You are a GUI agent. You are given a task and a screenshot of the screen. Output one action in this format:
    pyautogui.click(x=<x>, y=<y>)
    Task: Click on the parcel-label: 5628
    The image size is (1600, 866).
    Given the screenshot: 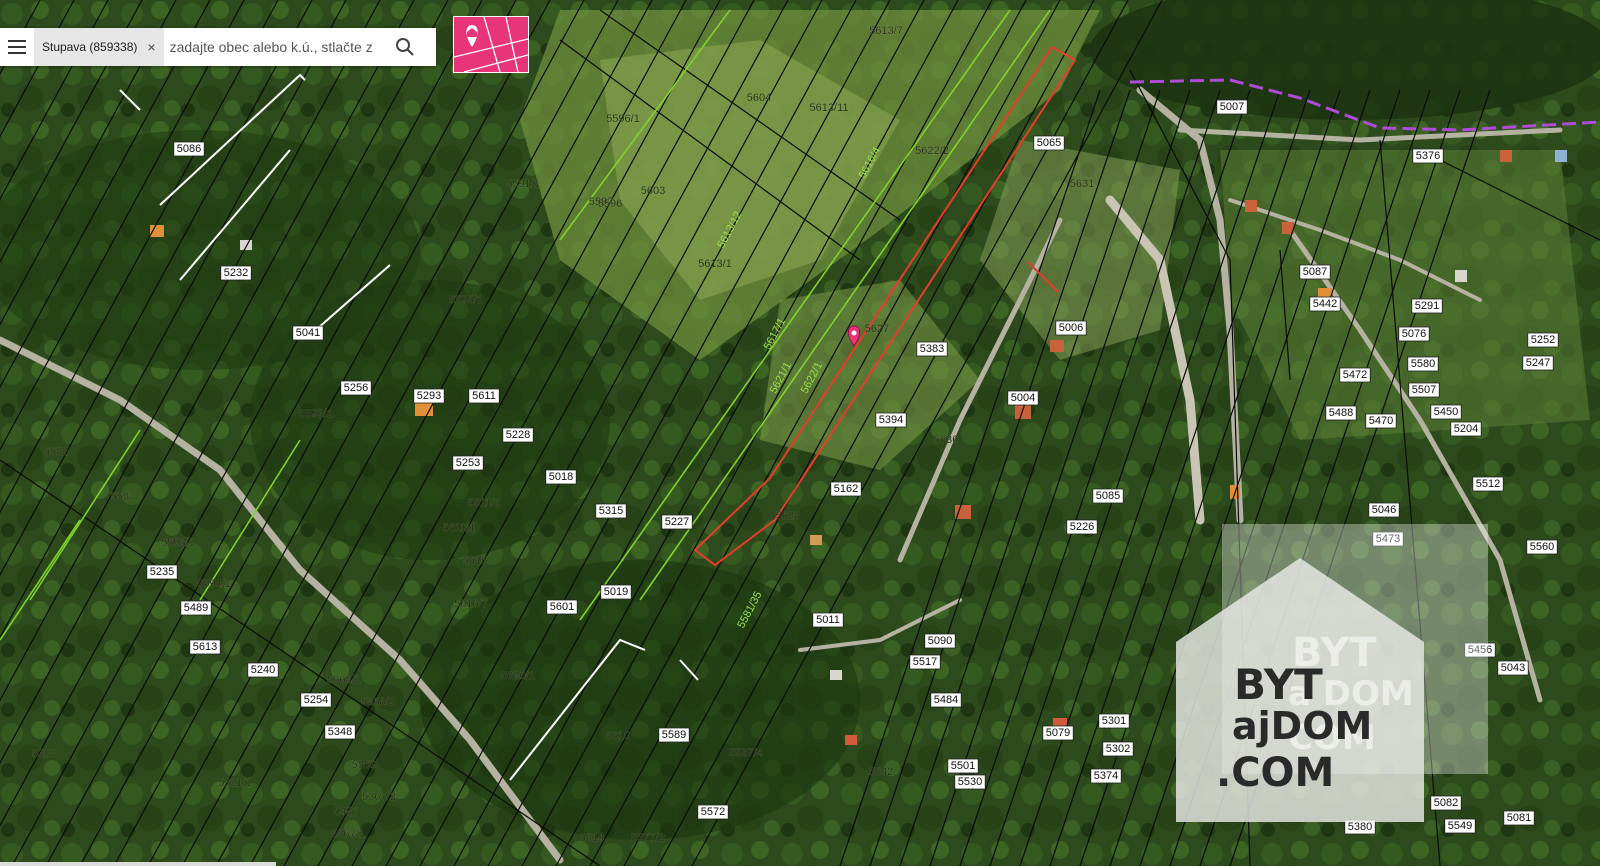 What is the action you would take?
    pyautogui.click(x=788, y=516)
    